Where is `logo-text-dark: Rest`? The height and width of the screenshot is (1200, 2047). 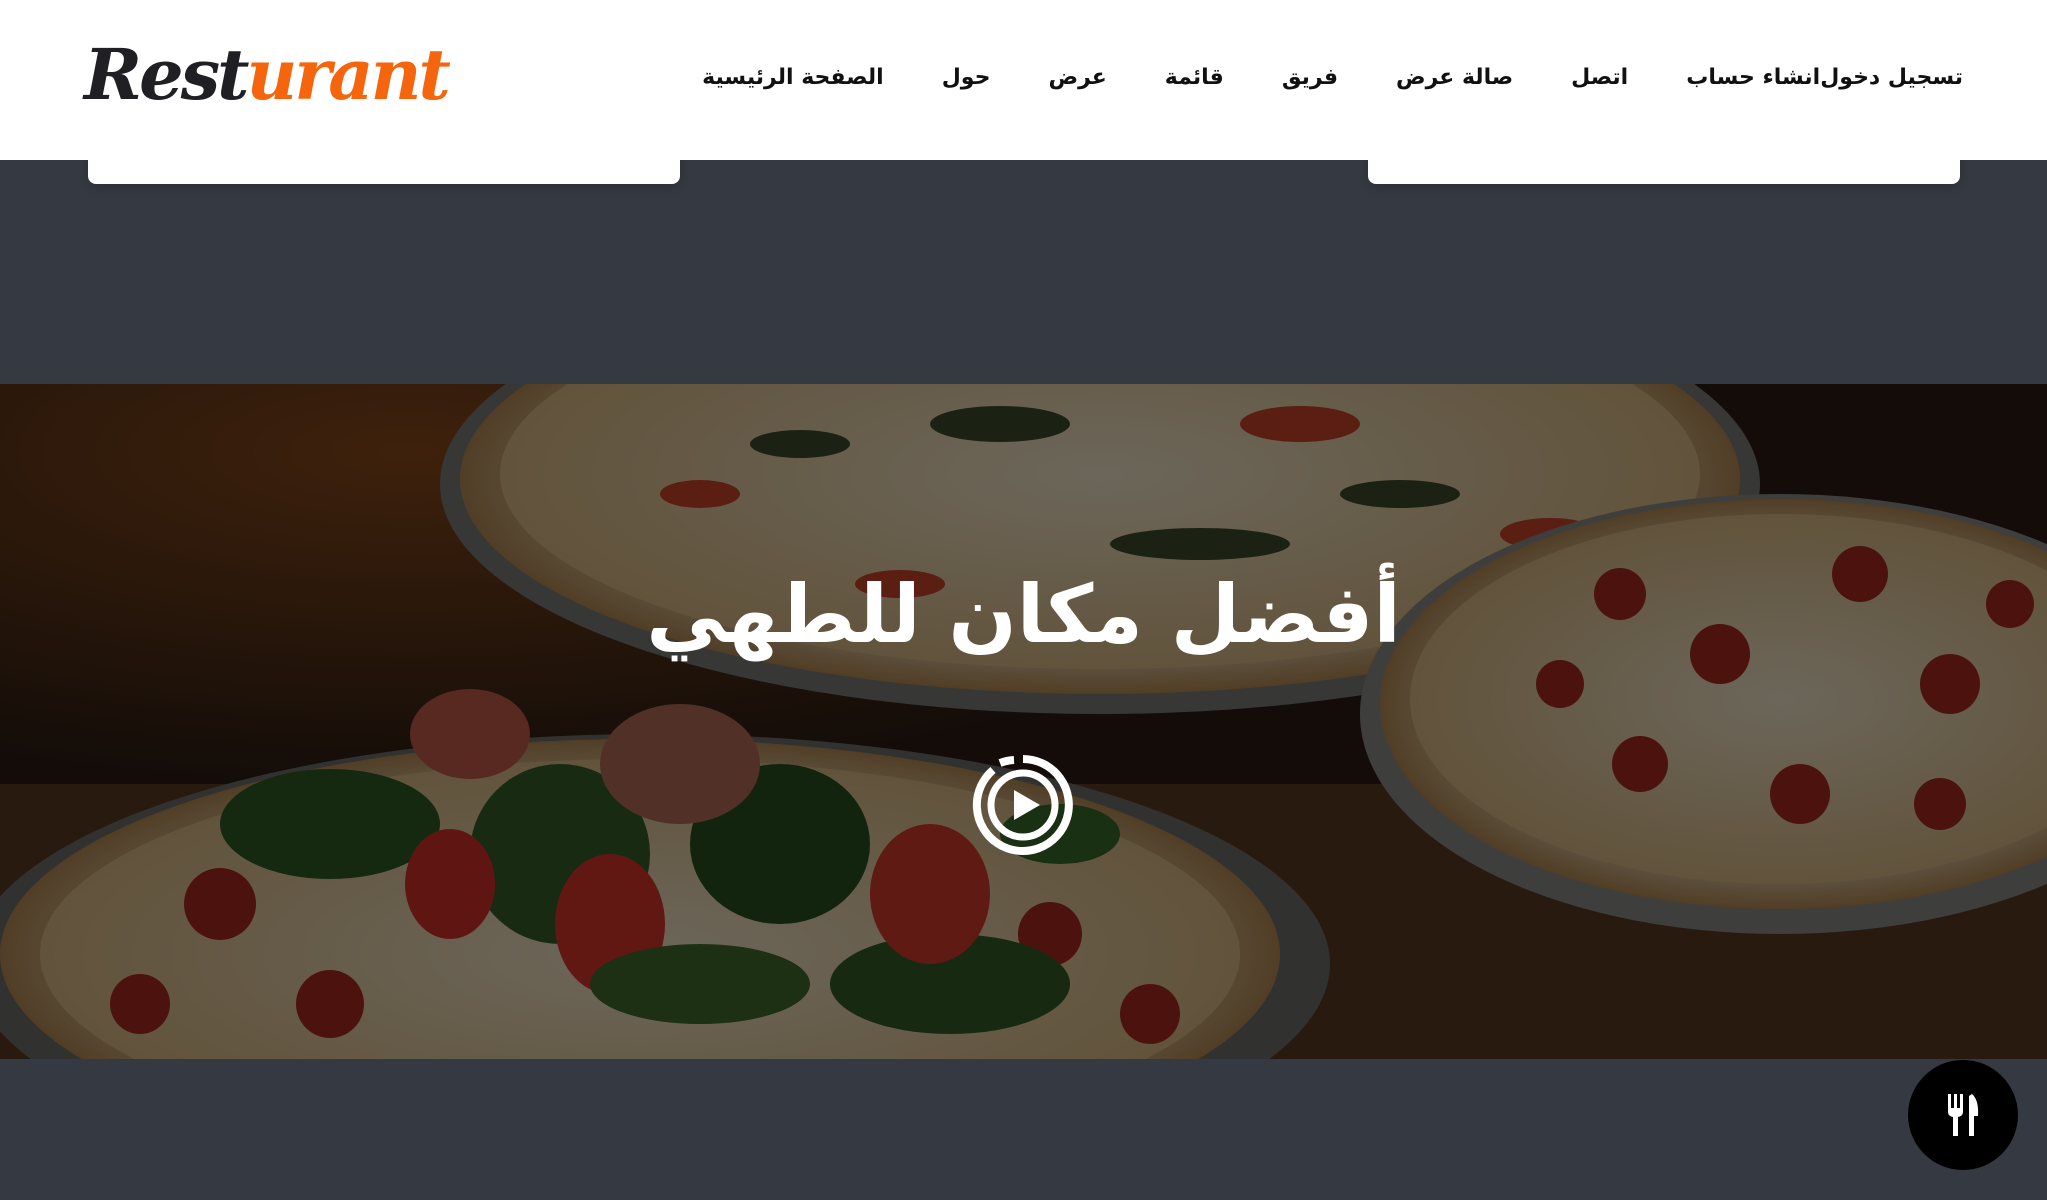 logo-text-dark: Rest is located at coordinates (166, 74).